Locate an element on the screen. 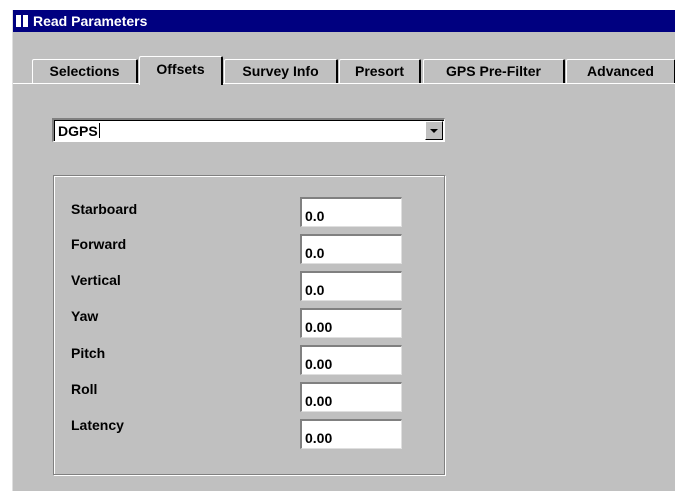 This screenshot has height=491, width=675. vertical-input: 0.0 is located at coordinates (351, 286).